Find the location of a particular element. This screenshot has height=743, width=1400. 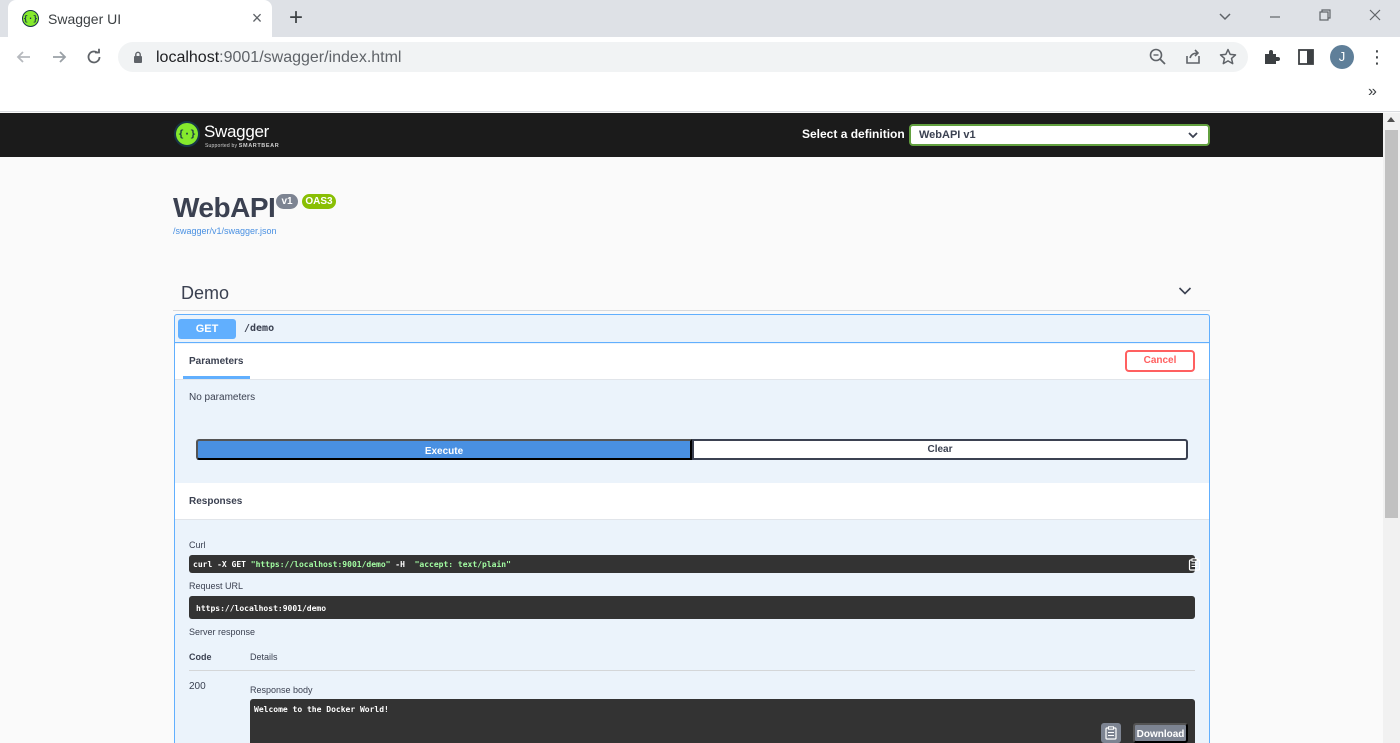

operation-summary: GET /demo is located at coordinates (692, 329).